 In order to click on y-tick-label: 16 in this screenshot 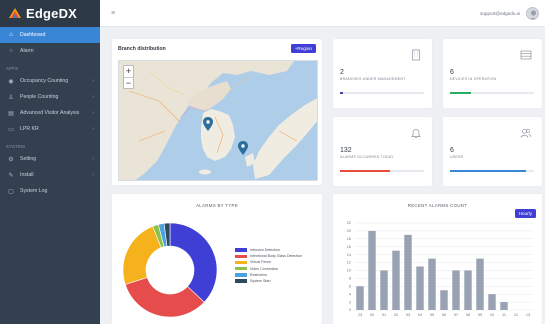, I will do `click(349, 247)`.